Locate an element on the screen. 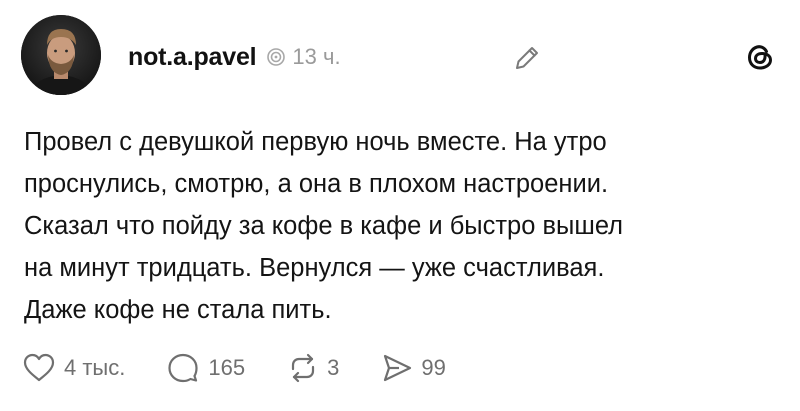  username: not.a.pavel is located at coordinates (192, 57).